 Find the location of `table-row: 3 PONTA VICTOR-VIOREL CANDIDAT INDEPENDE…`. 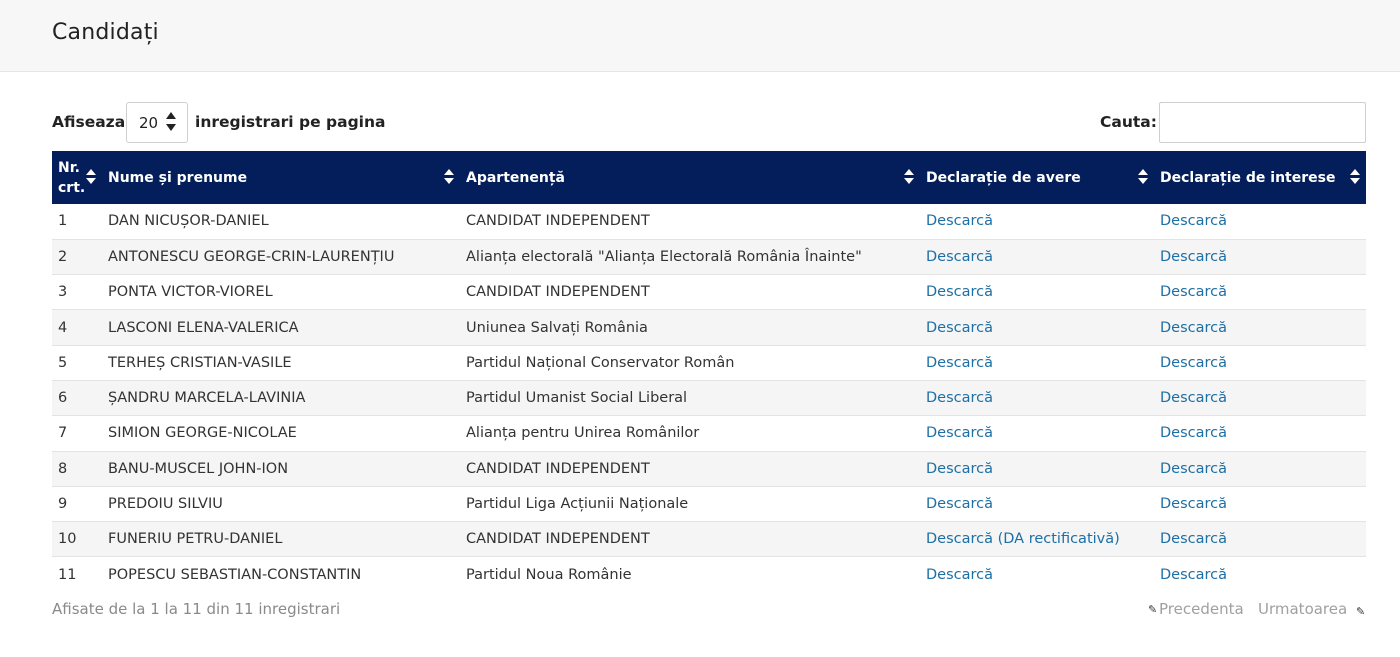

table-row: 3 PONTA VICTOR-VIOREL CANDIDAT INDEPENDE… is located at coordinates (709, 292).